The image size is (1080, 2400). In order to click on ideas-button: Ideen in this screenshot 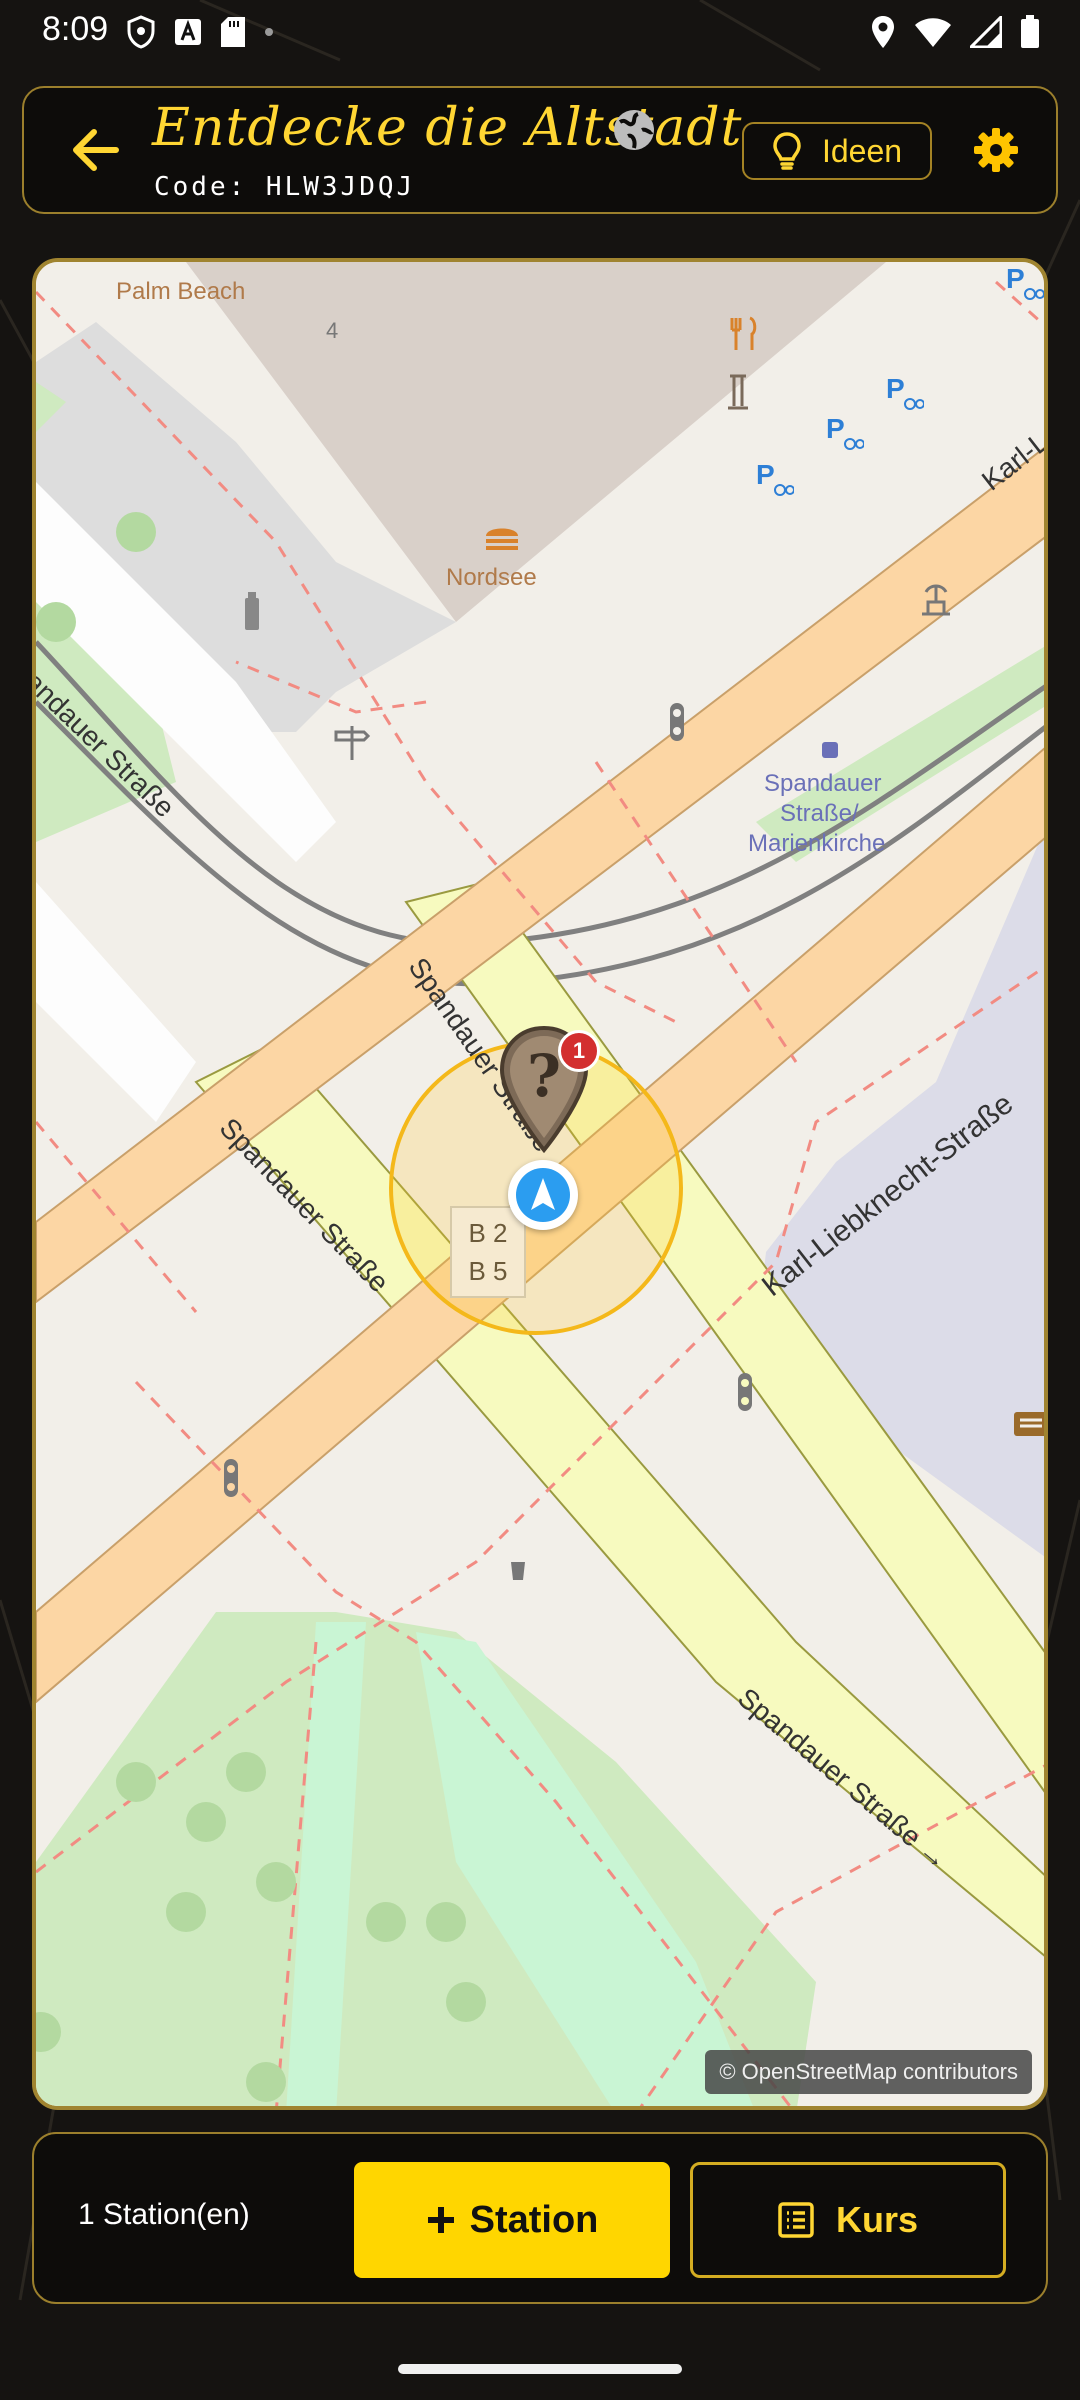, I will do `click(837, 151)`.